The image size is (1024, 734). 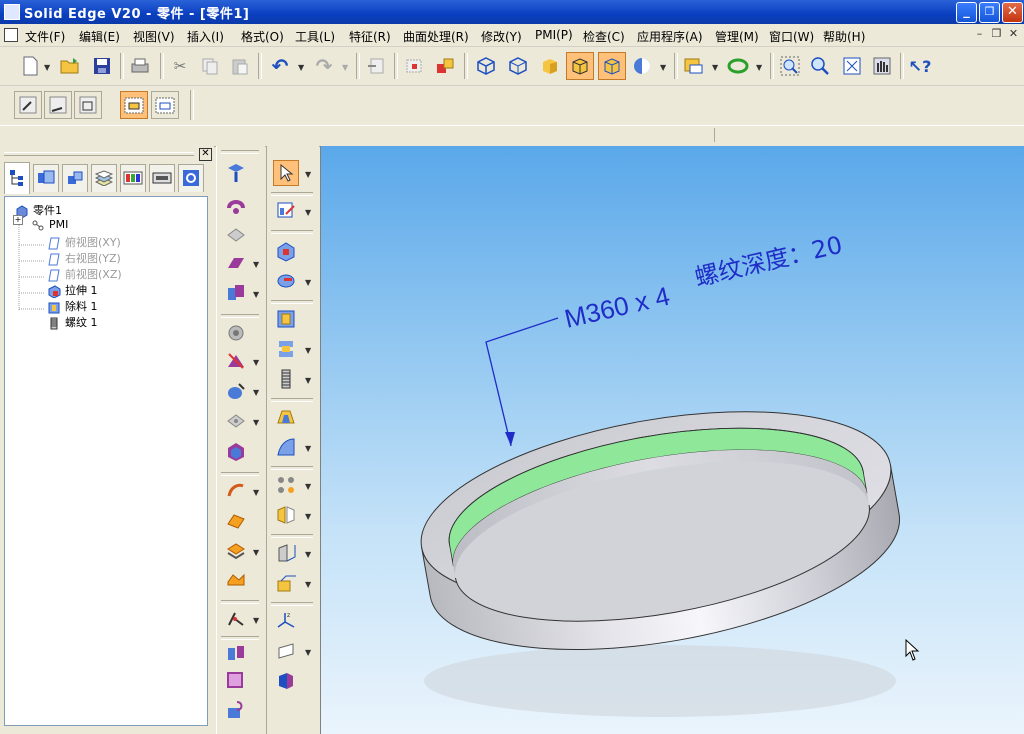 What do you see at coordinates (236, 491) in the screenshot?
I see `rib-icon` at bounding box center [236, 491].